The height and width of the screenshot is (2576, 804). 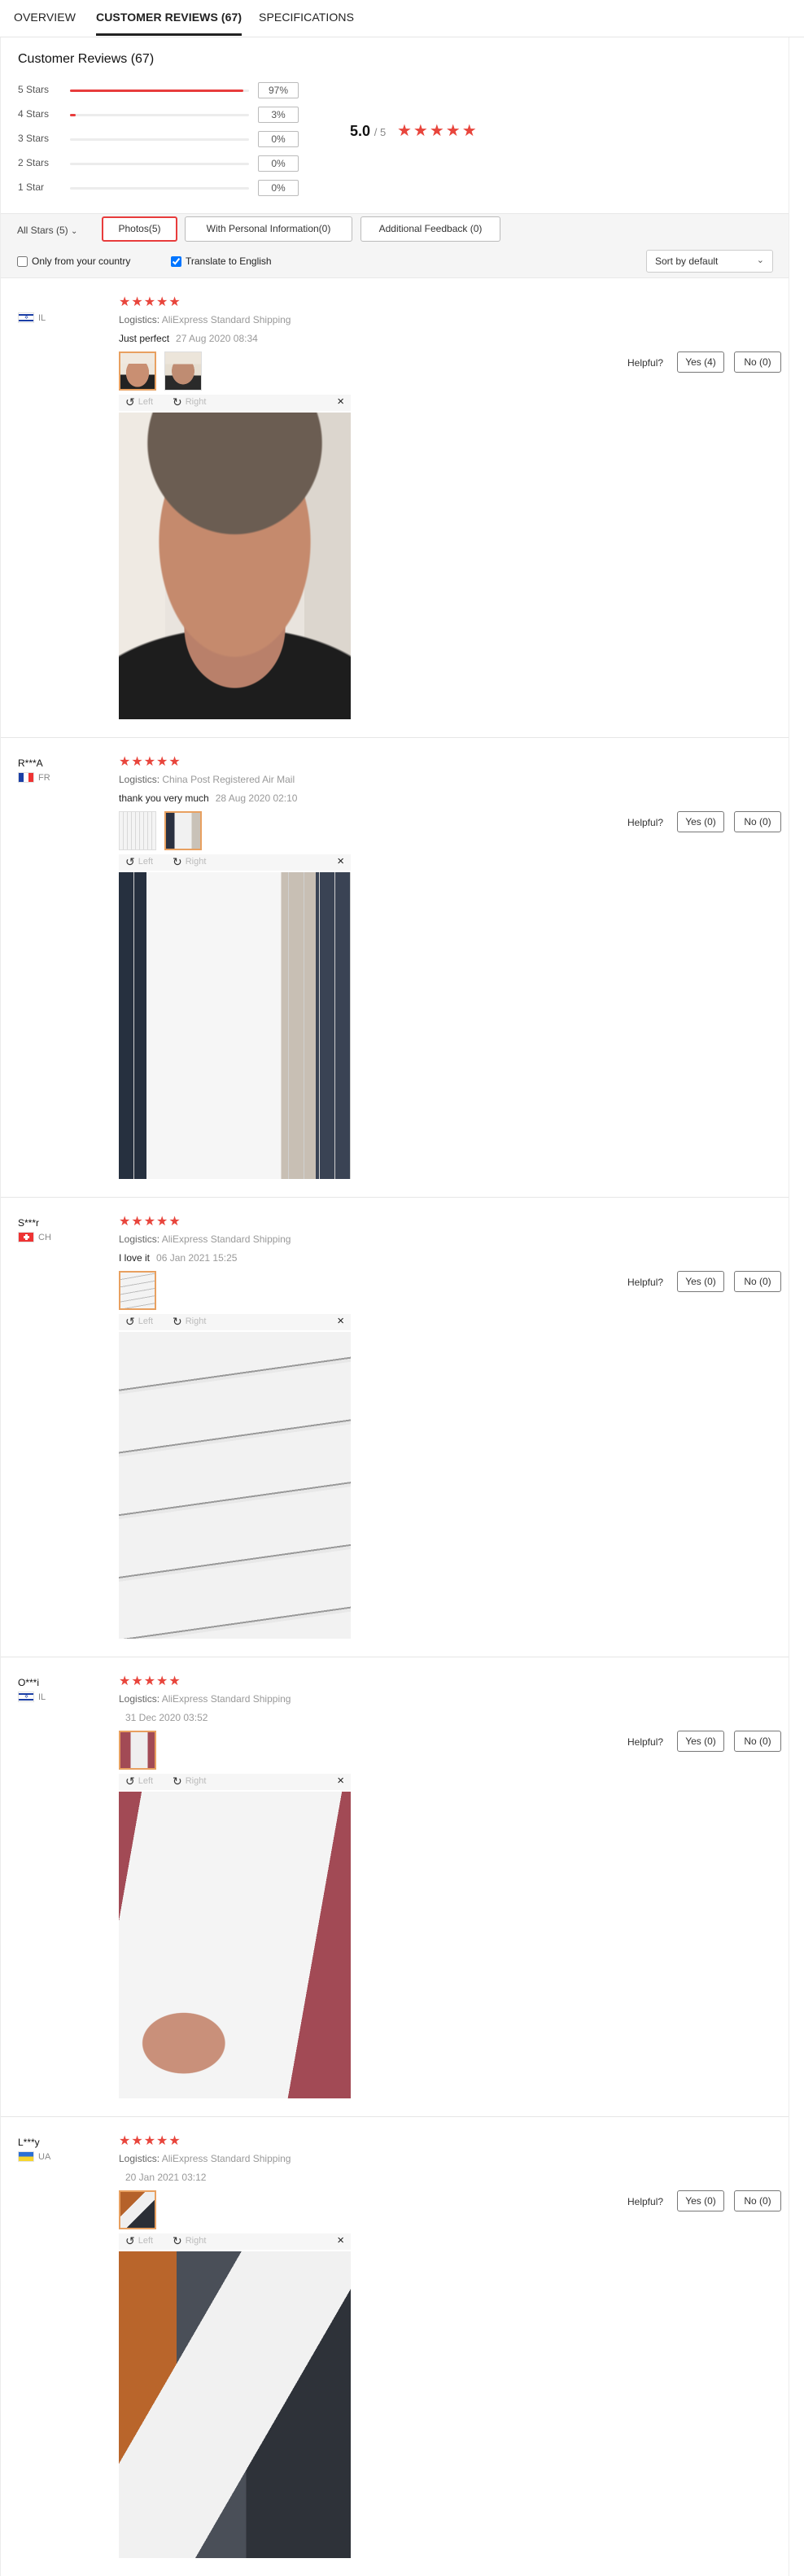 What do you see at coordinates (178, 1258) in the screenshot?
I see `review-text-line: I love it 06 Jan 2021 15:25` at bounding box center [178, 1258].